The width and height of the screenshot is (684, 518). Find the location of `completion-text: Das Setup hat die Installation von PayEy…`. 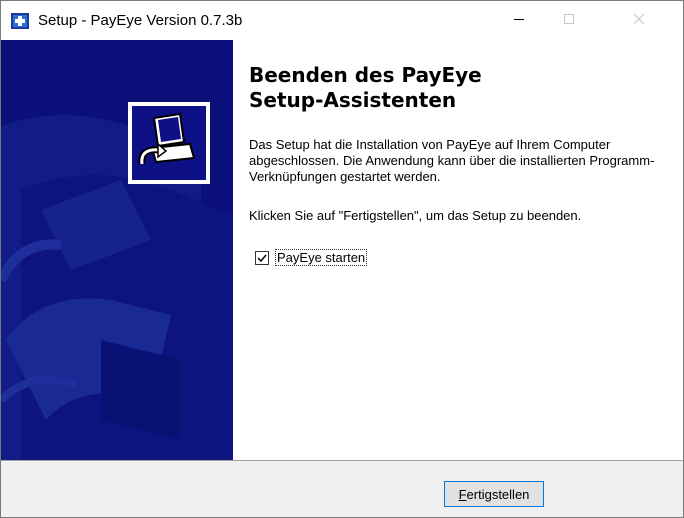

completion-text: Das Setup hat die Installation von PayEy… is located at coordinates (452, 160).